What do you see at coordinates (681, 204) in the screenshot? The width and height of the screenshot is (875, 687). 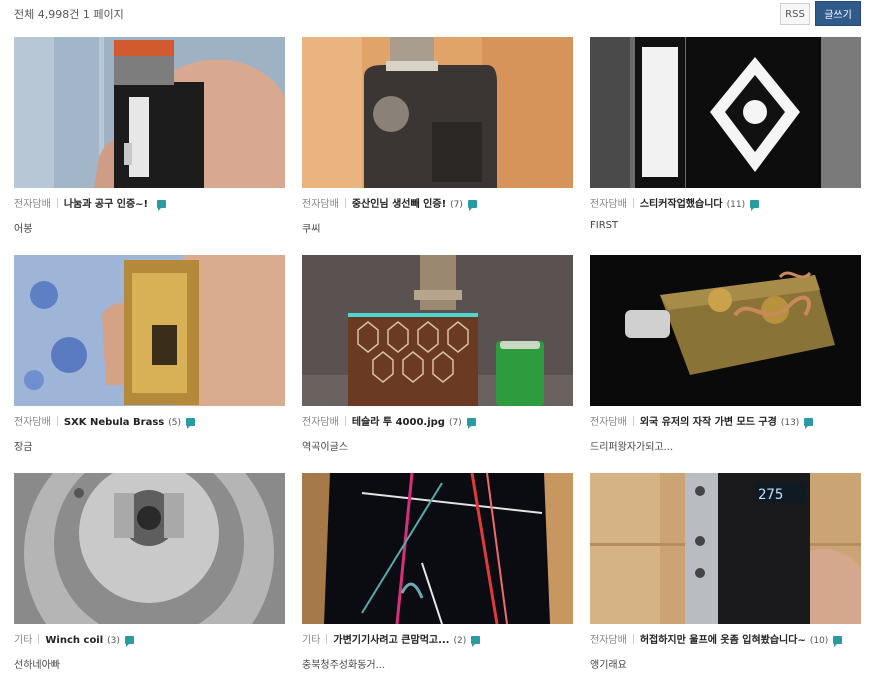 I see `post-title: 스티커작업했습니다` at bounding box center [681, 204].